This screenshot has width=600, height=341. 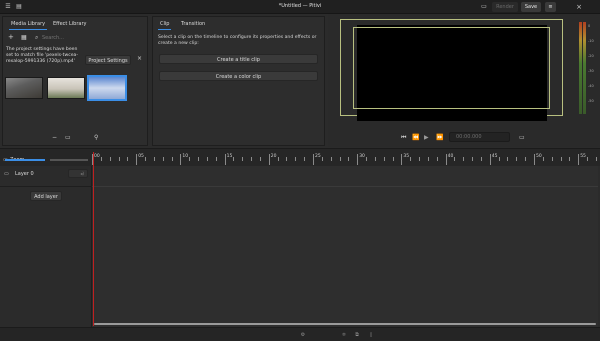 What do you see at coordinates (96, 137) in the screenshot?
I see `pin-icon: ⚲` at bounding box center [96, 137].